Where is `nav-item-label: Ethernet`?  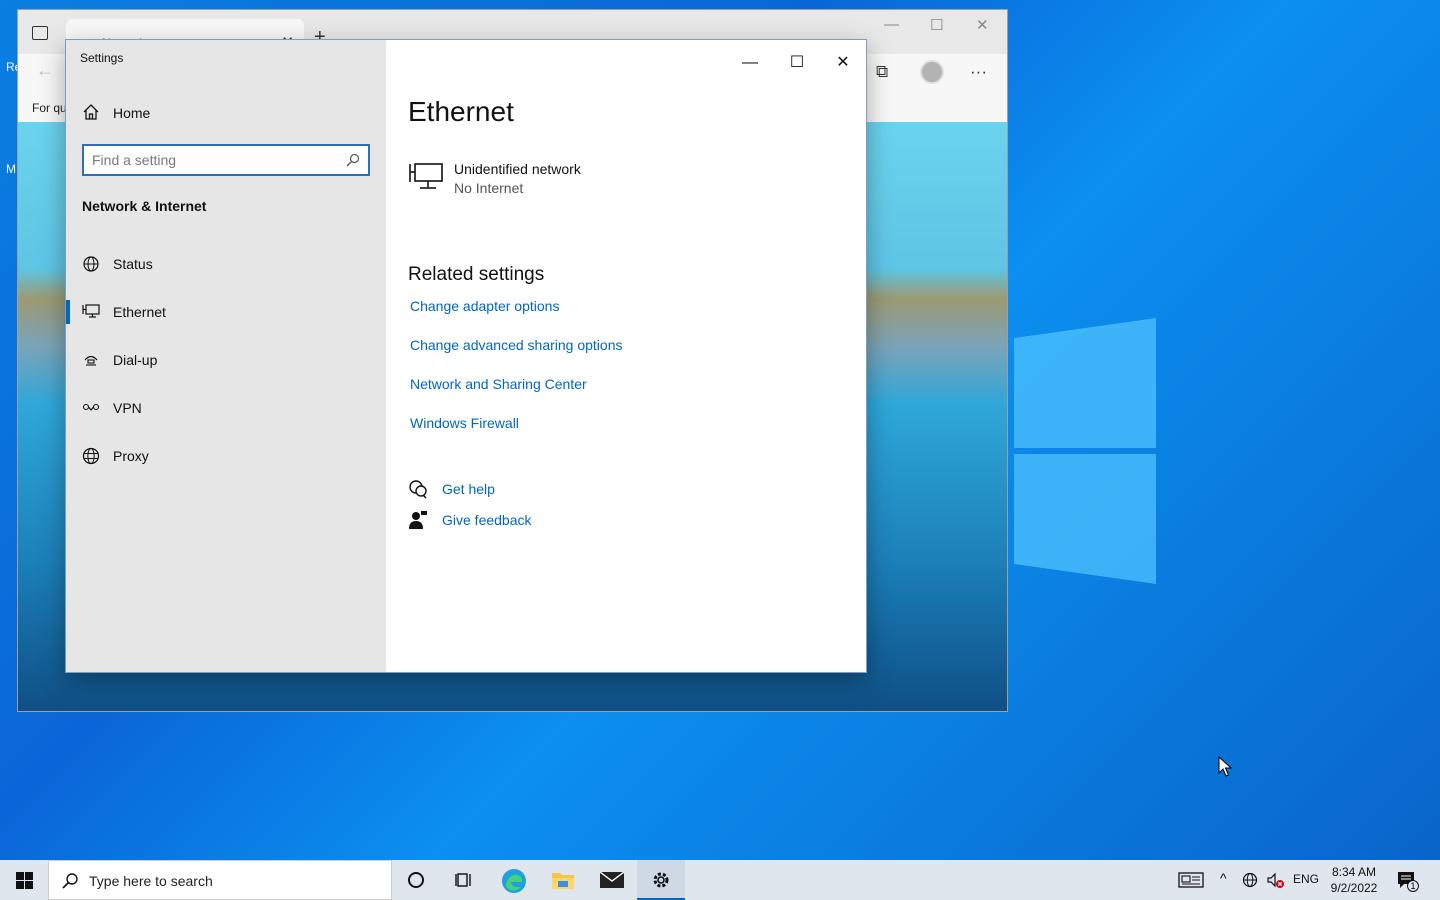
nav-item-label: Ethernet is located at coordinates (139, 312).